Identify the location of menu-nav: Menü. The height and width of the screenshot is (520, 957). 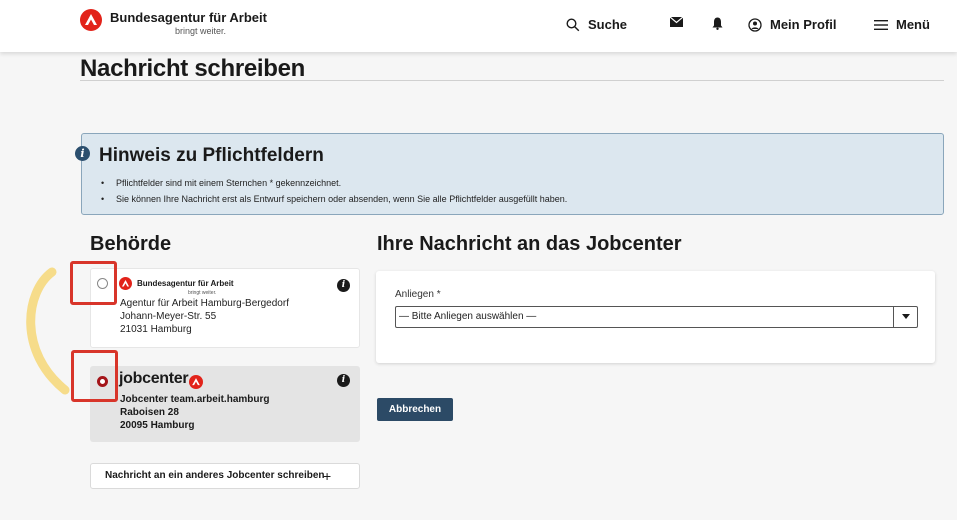
(902, 24).